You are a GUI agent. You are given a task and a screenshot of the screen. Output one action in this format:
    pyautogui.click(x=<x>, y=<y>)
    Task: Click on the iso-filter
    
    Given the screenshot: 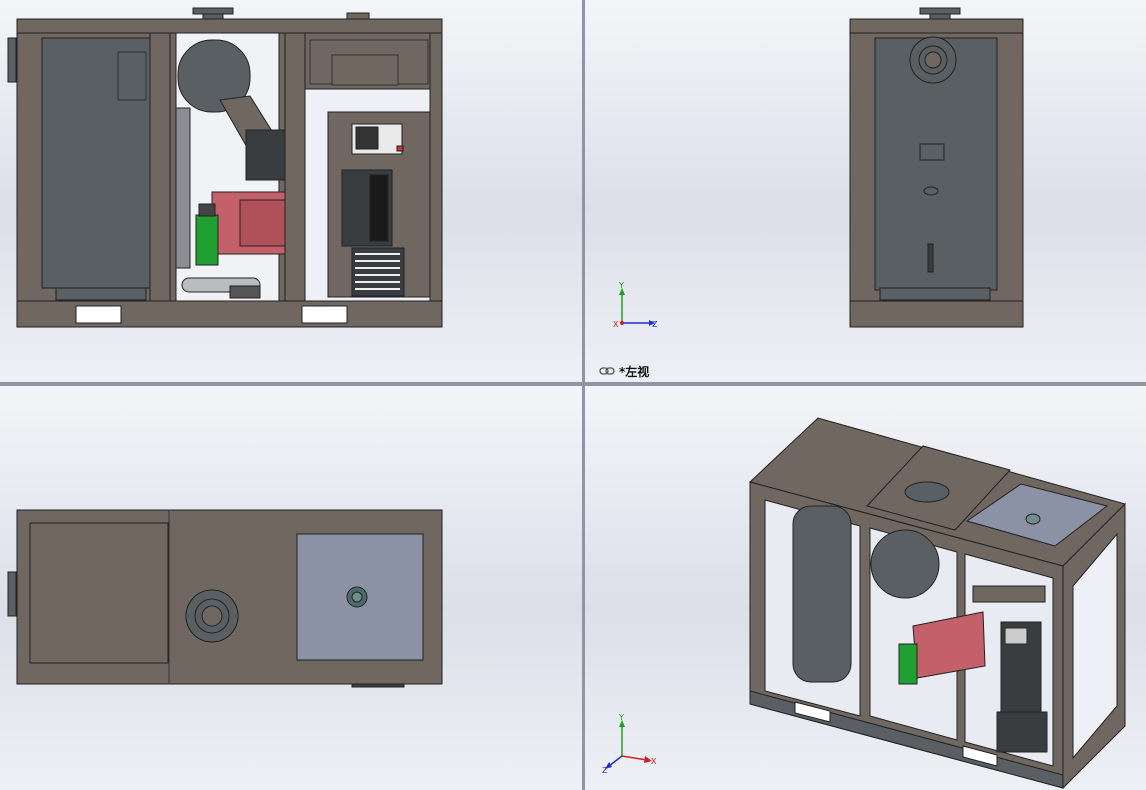 What is the action you would take?
    pyautogui.click(x=908, y=664)
    